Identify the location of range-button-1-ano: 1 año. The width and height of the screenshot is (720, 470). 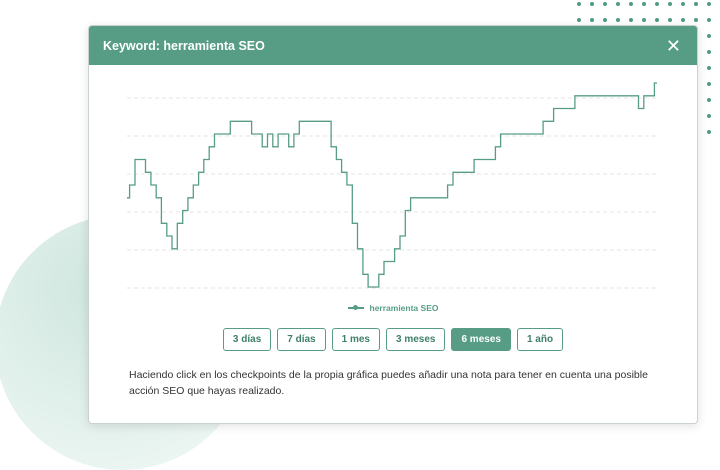
(540, 339).